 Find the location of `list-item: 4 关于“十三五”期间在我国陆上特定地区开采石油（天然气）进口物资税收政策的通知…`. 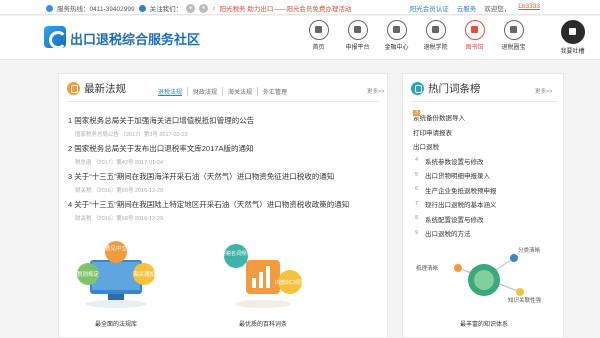

list-item: 4 关于“十三五”期间在我国陆上特定地区开采石油（天然气）进口物资税收政策的通知… is located at coordinates (223, 213).